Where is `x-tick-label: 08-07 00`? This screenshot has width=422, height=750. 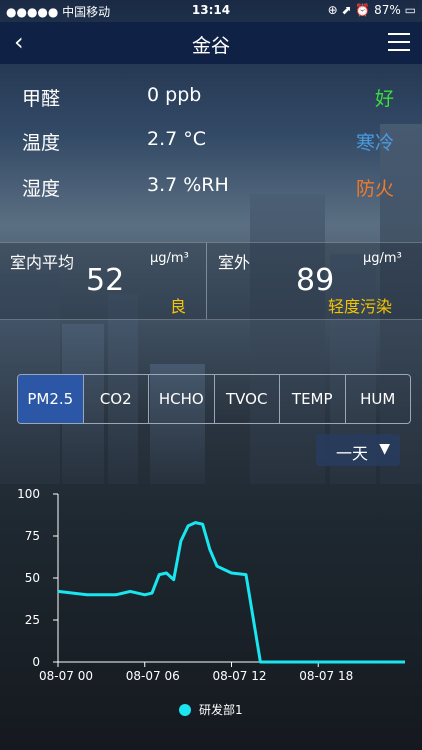 x-tick-label: 08-07 00 is located at coordinates (66, 676).